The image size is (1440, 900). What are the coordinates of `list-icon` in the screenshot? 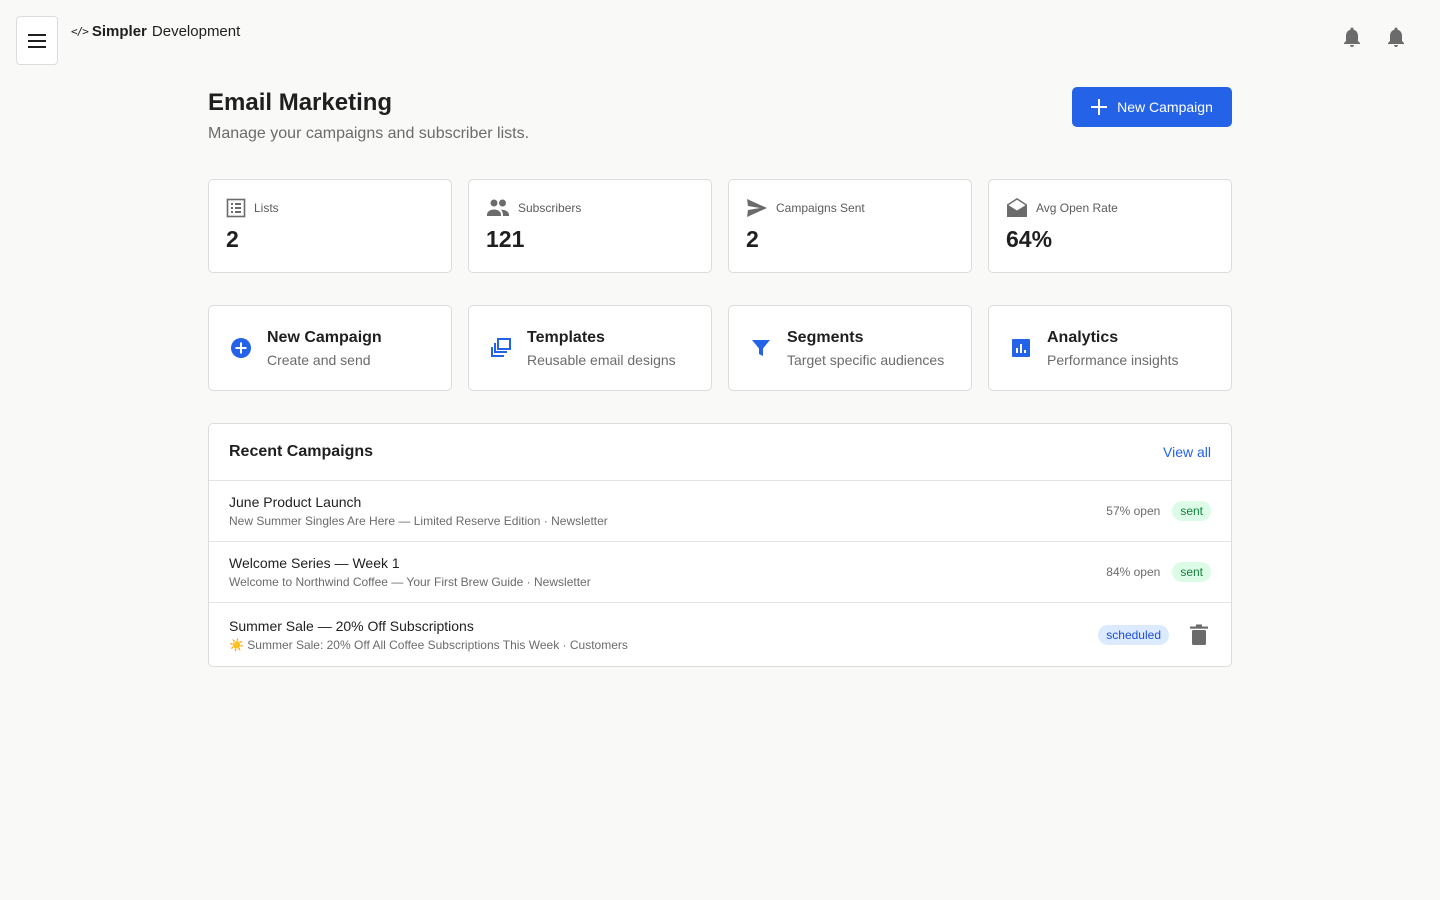 It's located at (236, 208).